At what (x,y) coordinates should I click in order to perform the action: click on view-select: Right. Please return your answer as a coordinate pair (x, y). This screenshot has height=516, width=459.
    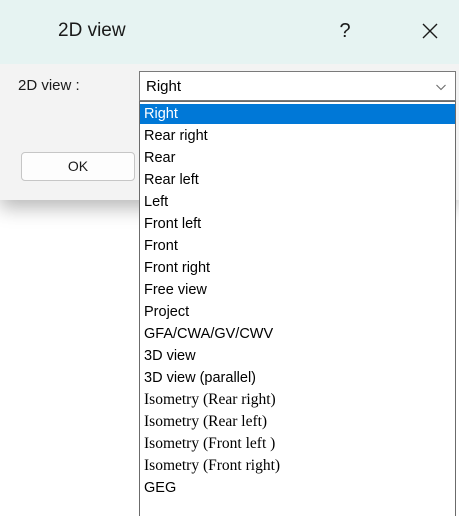
    Looking at the image, I should click on (297, 86).